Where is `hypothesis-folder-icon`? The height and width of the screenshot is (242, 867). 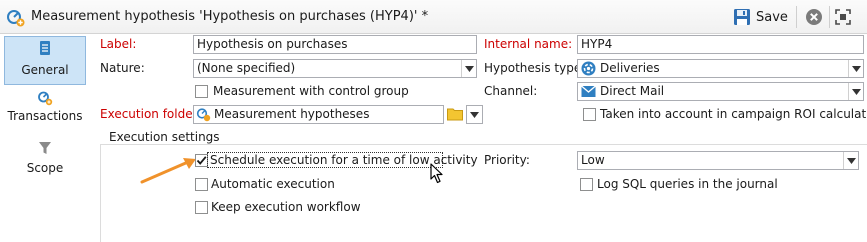
hypothesis-folder-icon is located at coordinates (203, 115).